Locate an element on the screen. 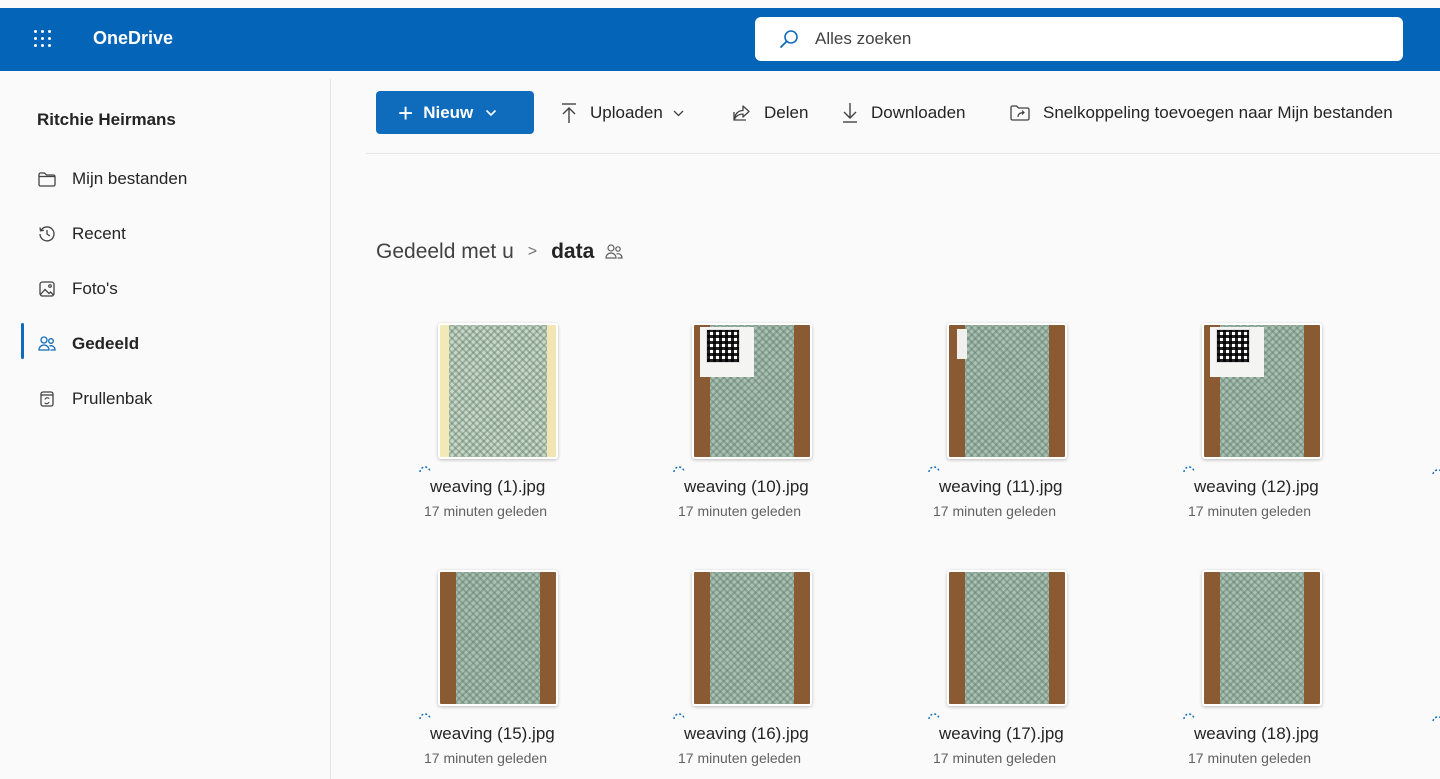 This screenshot has height=779, width=1440. search-input: Alles zoeken is located at coordinates (863, 39).